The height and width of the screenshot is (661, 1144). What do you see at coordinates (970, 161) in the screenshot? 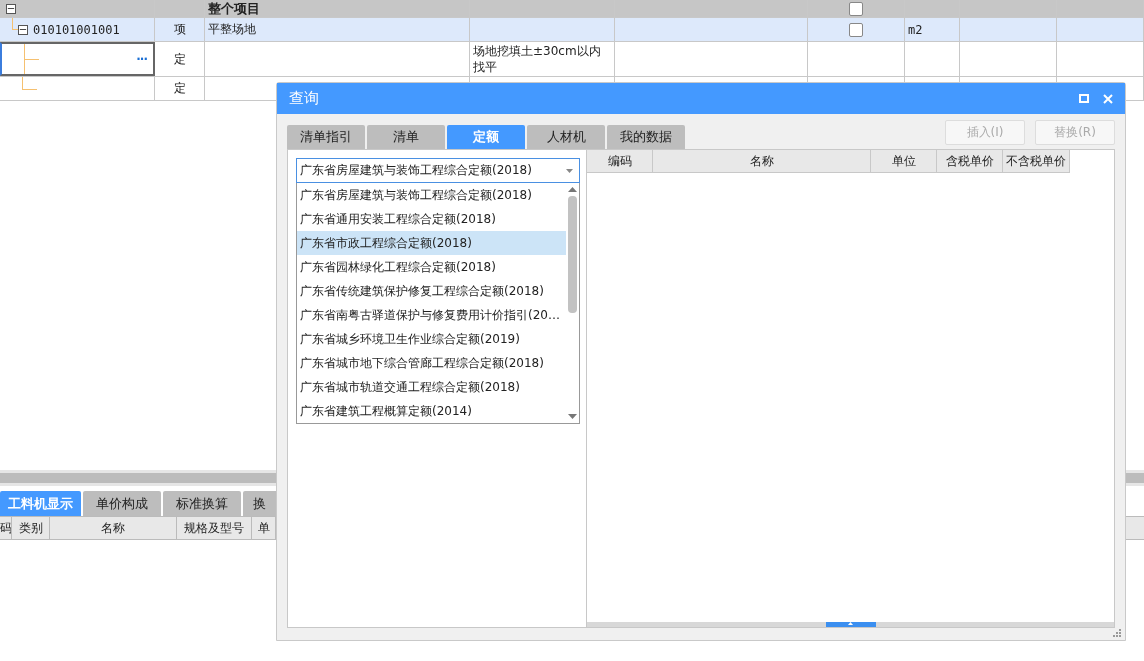
I see `column-header: 含税单价` at bounding box center [970, 161].